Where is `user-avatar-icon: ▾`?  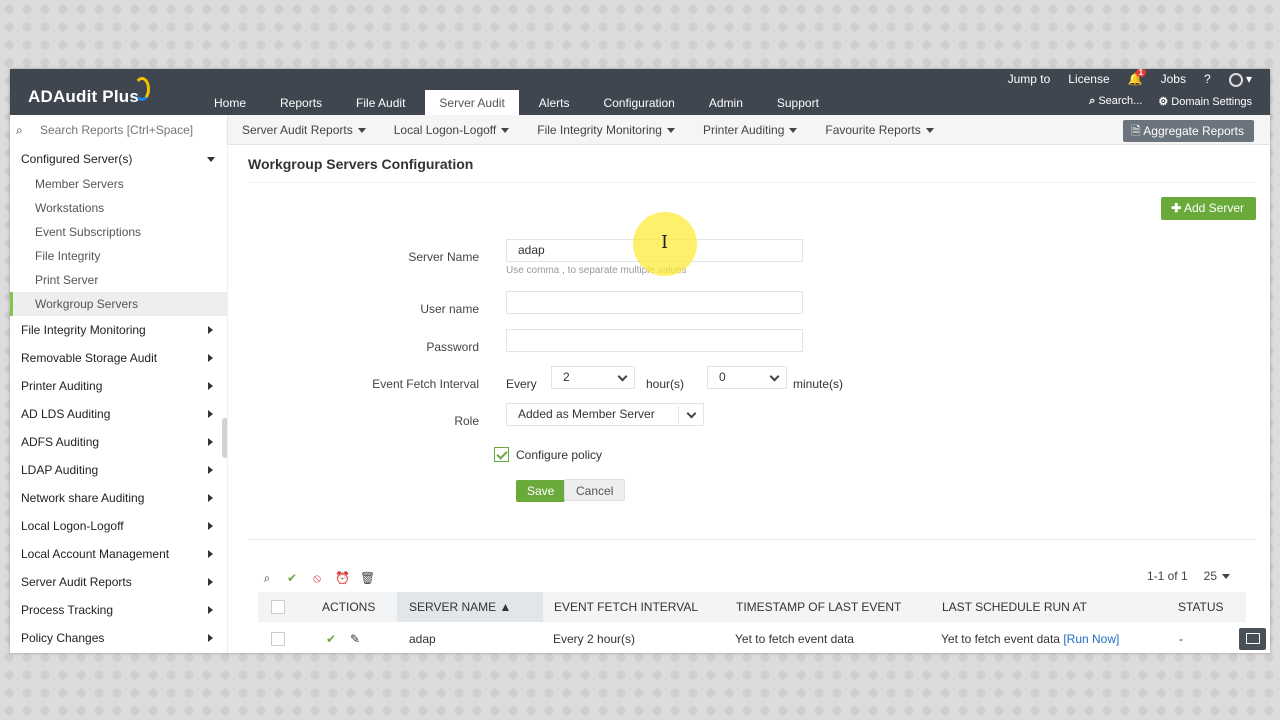 user-avatar-icon: ▾ is located at coordinates (1240, 79).